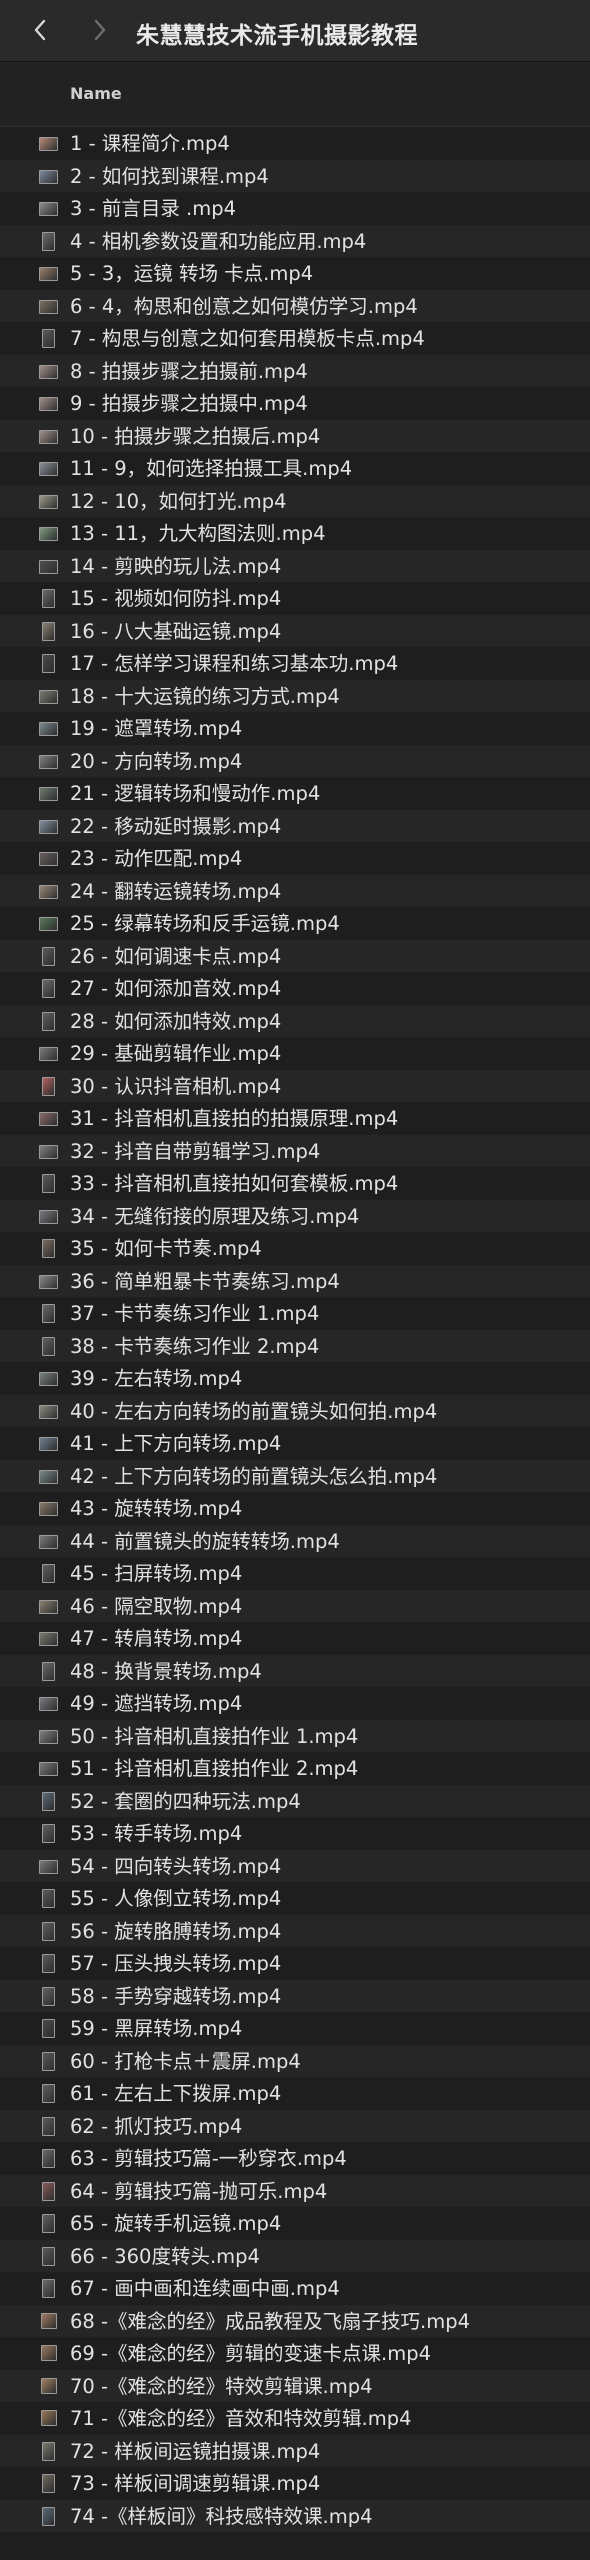  What do you see at coordinates (214, 1768) in the screenshot?
I see `file-name: 51 - 抖音相机直接拍作业 2.mp4` at bounding box center [214, 1768].